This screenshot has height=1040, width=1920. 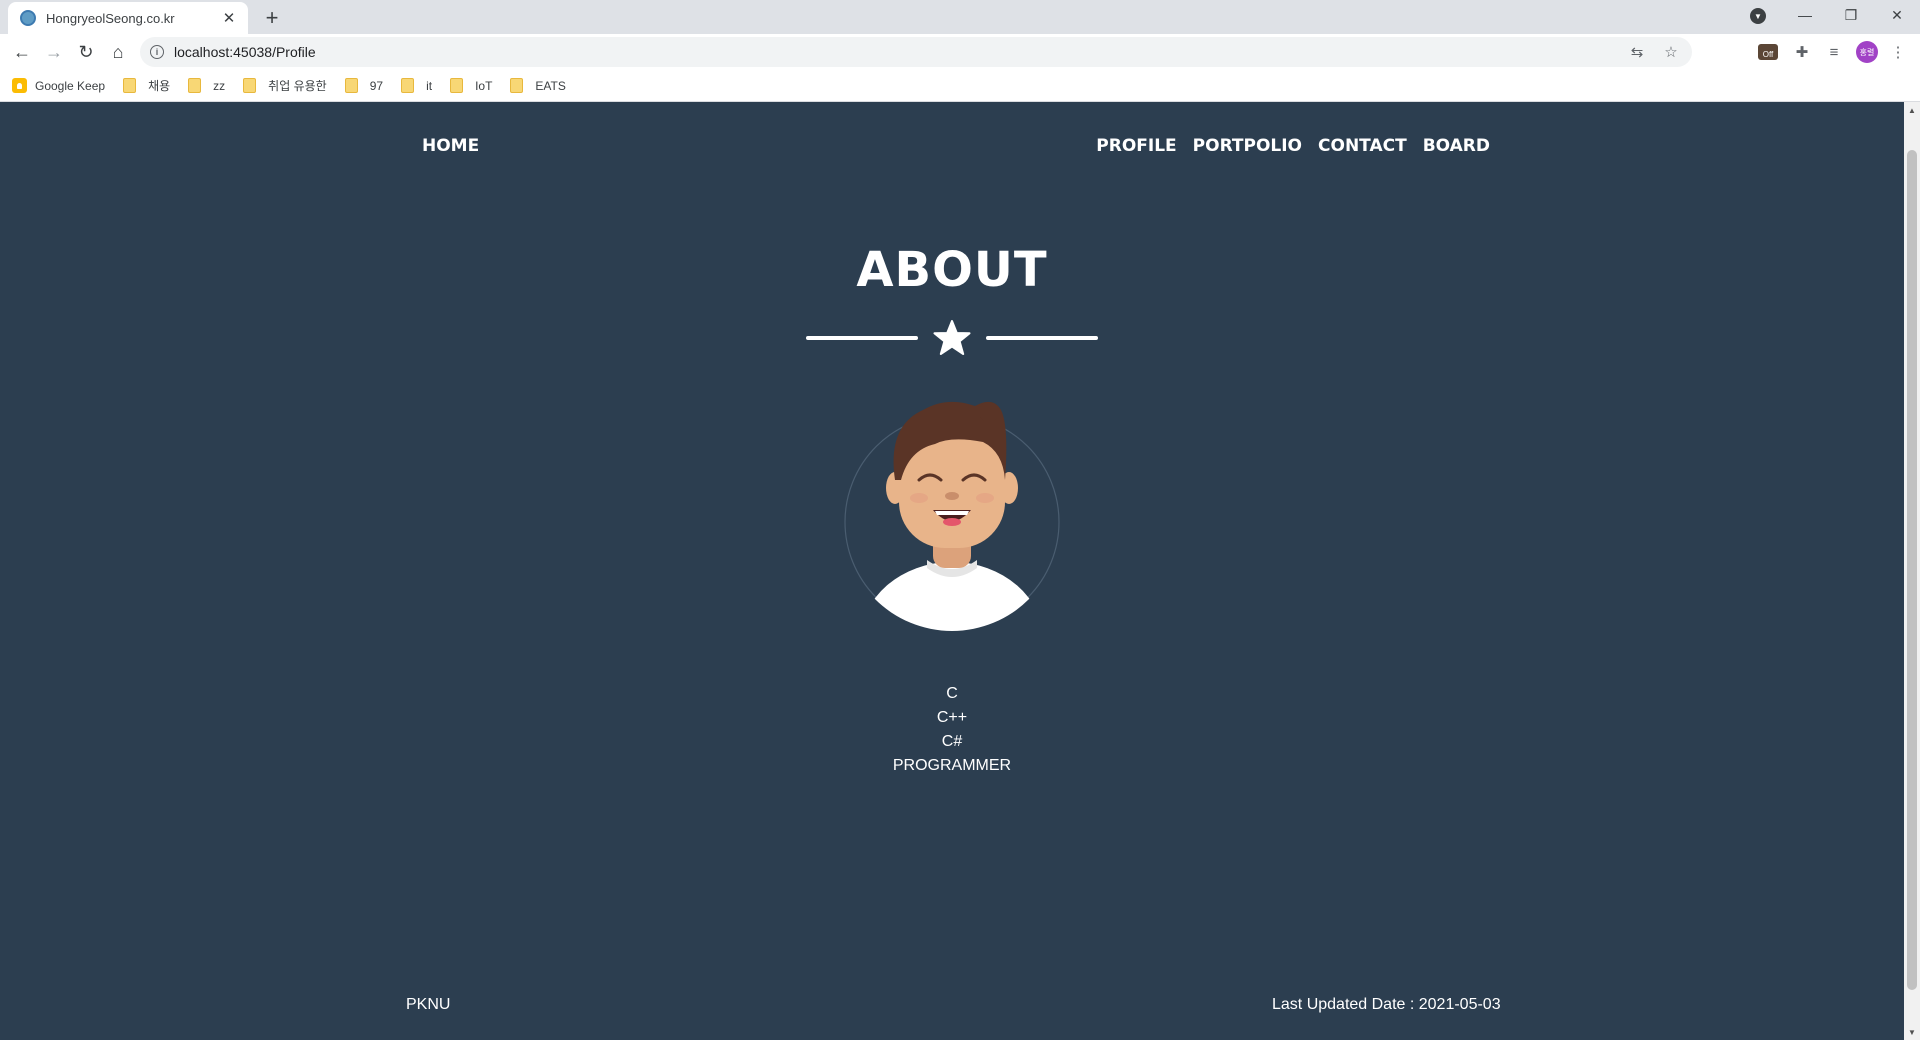 I want to click on url-text: localhost:45038/Profile, so click(x=245, y=52).